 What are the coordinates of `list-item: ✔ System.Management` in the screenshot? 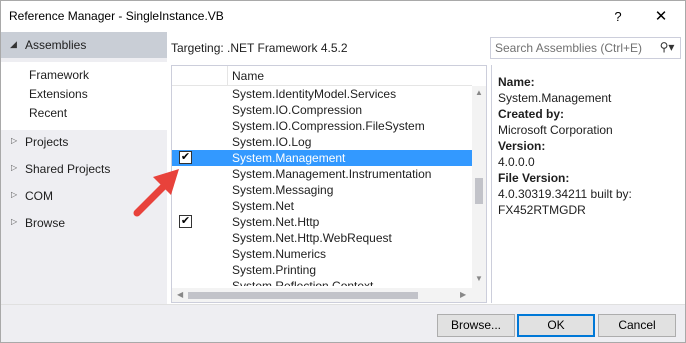 It's located at (322, 158).